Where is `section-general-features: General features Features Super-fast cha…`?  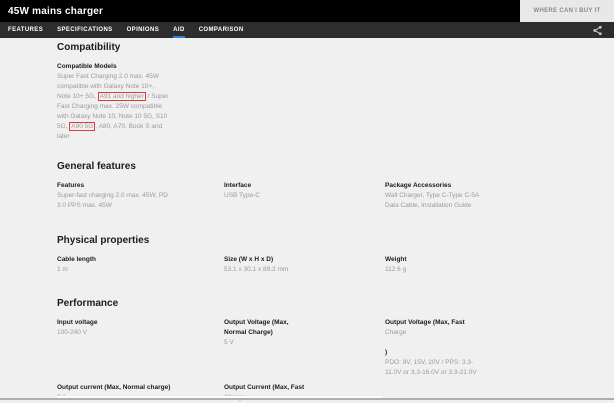
section-general-features: General features Features Super-fast cha… is located at coordinates (335, 185).